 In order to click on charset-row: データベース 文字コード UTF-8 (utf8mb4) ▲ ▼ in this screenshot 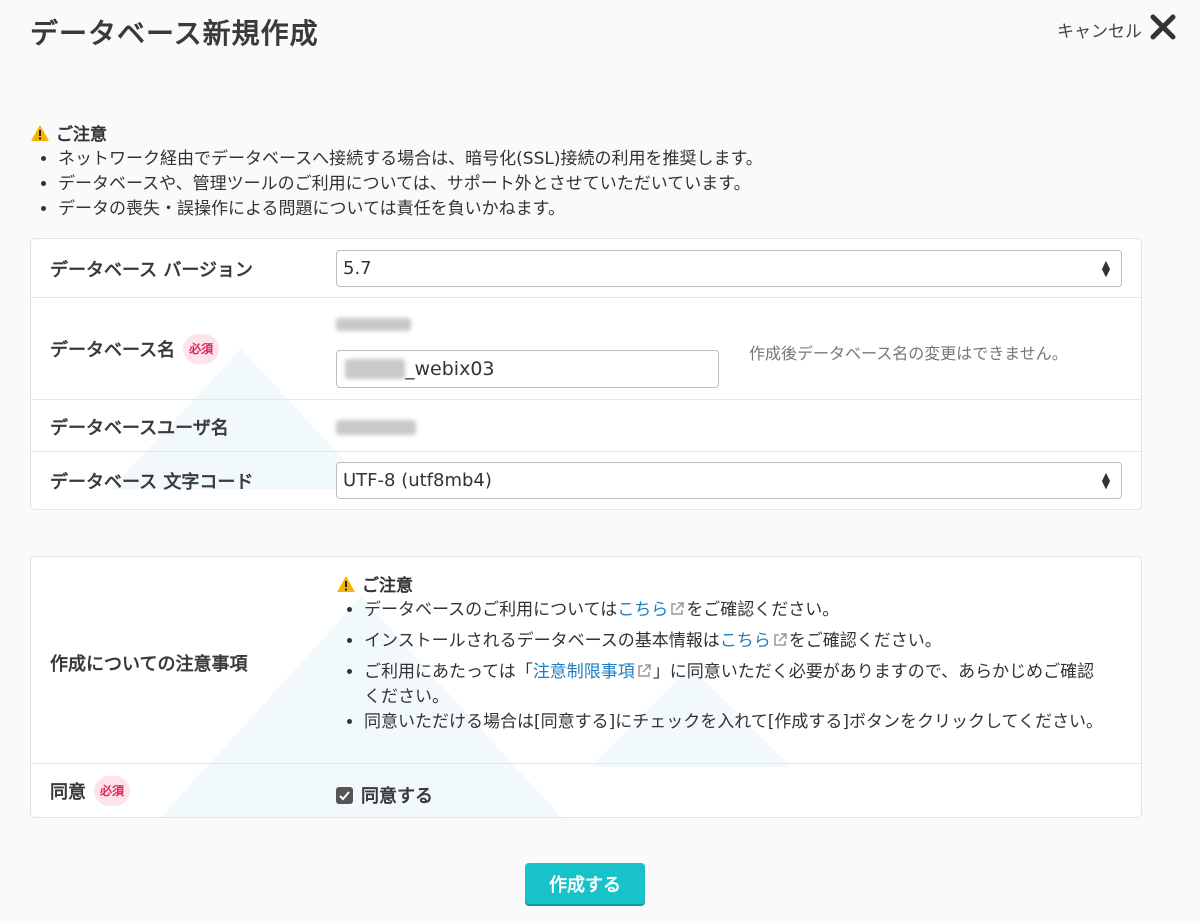, I will do `click(586, 480)`.